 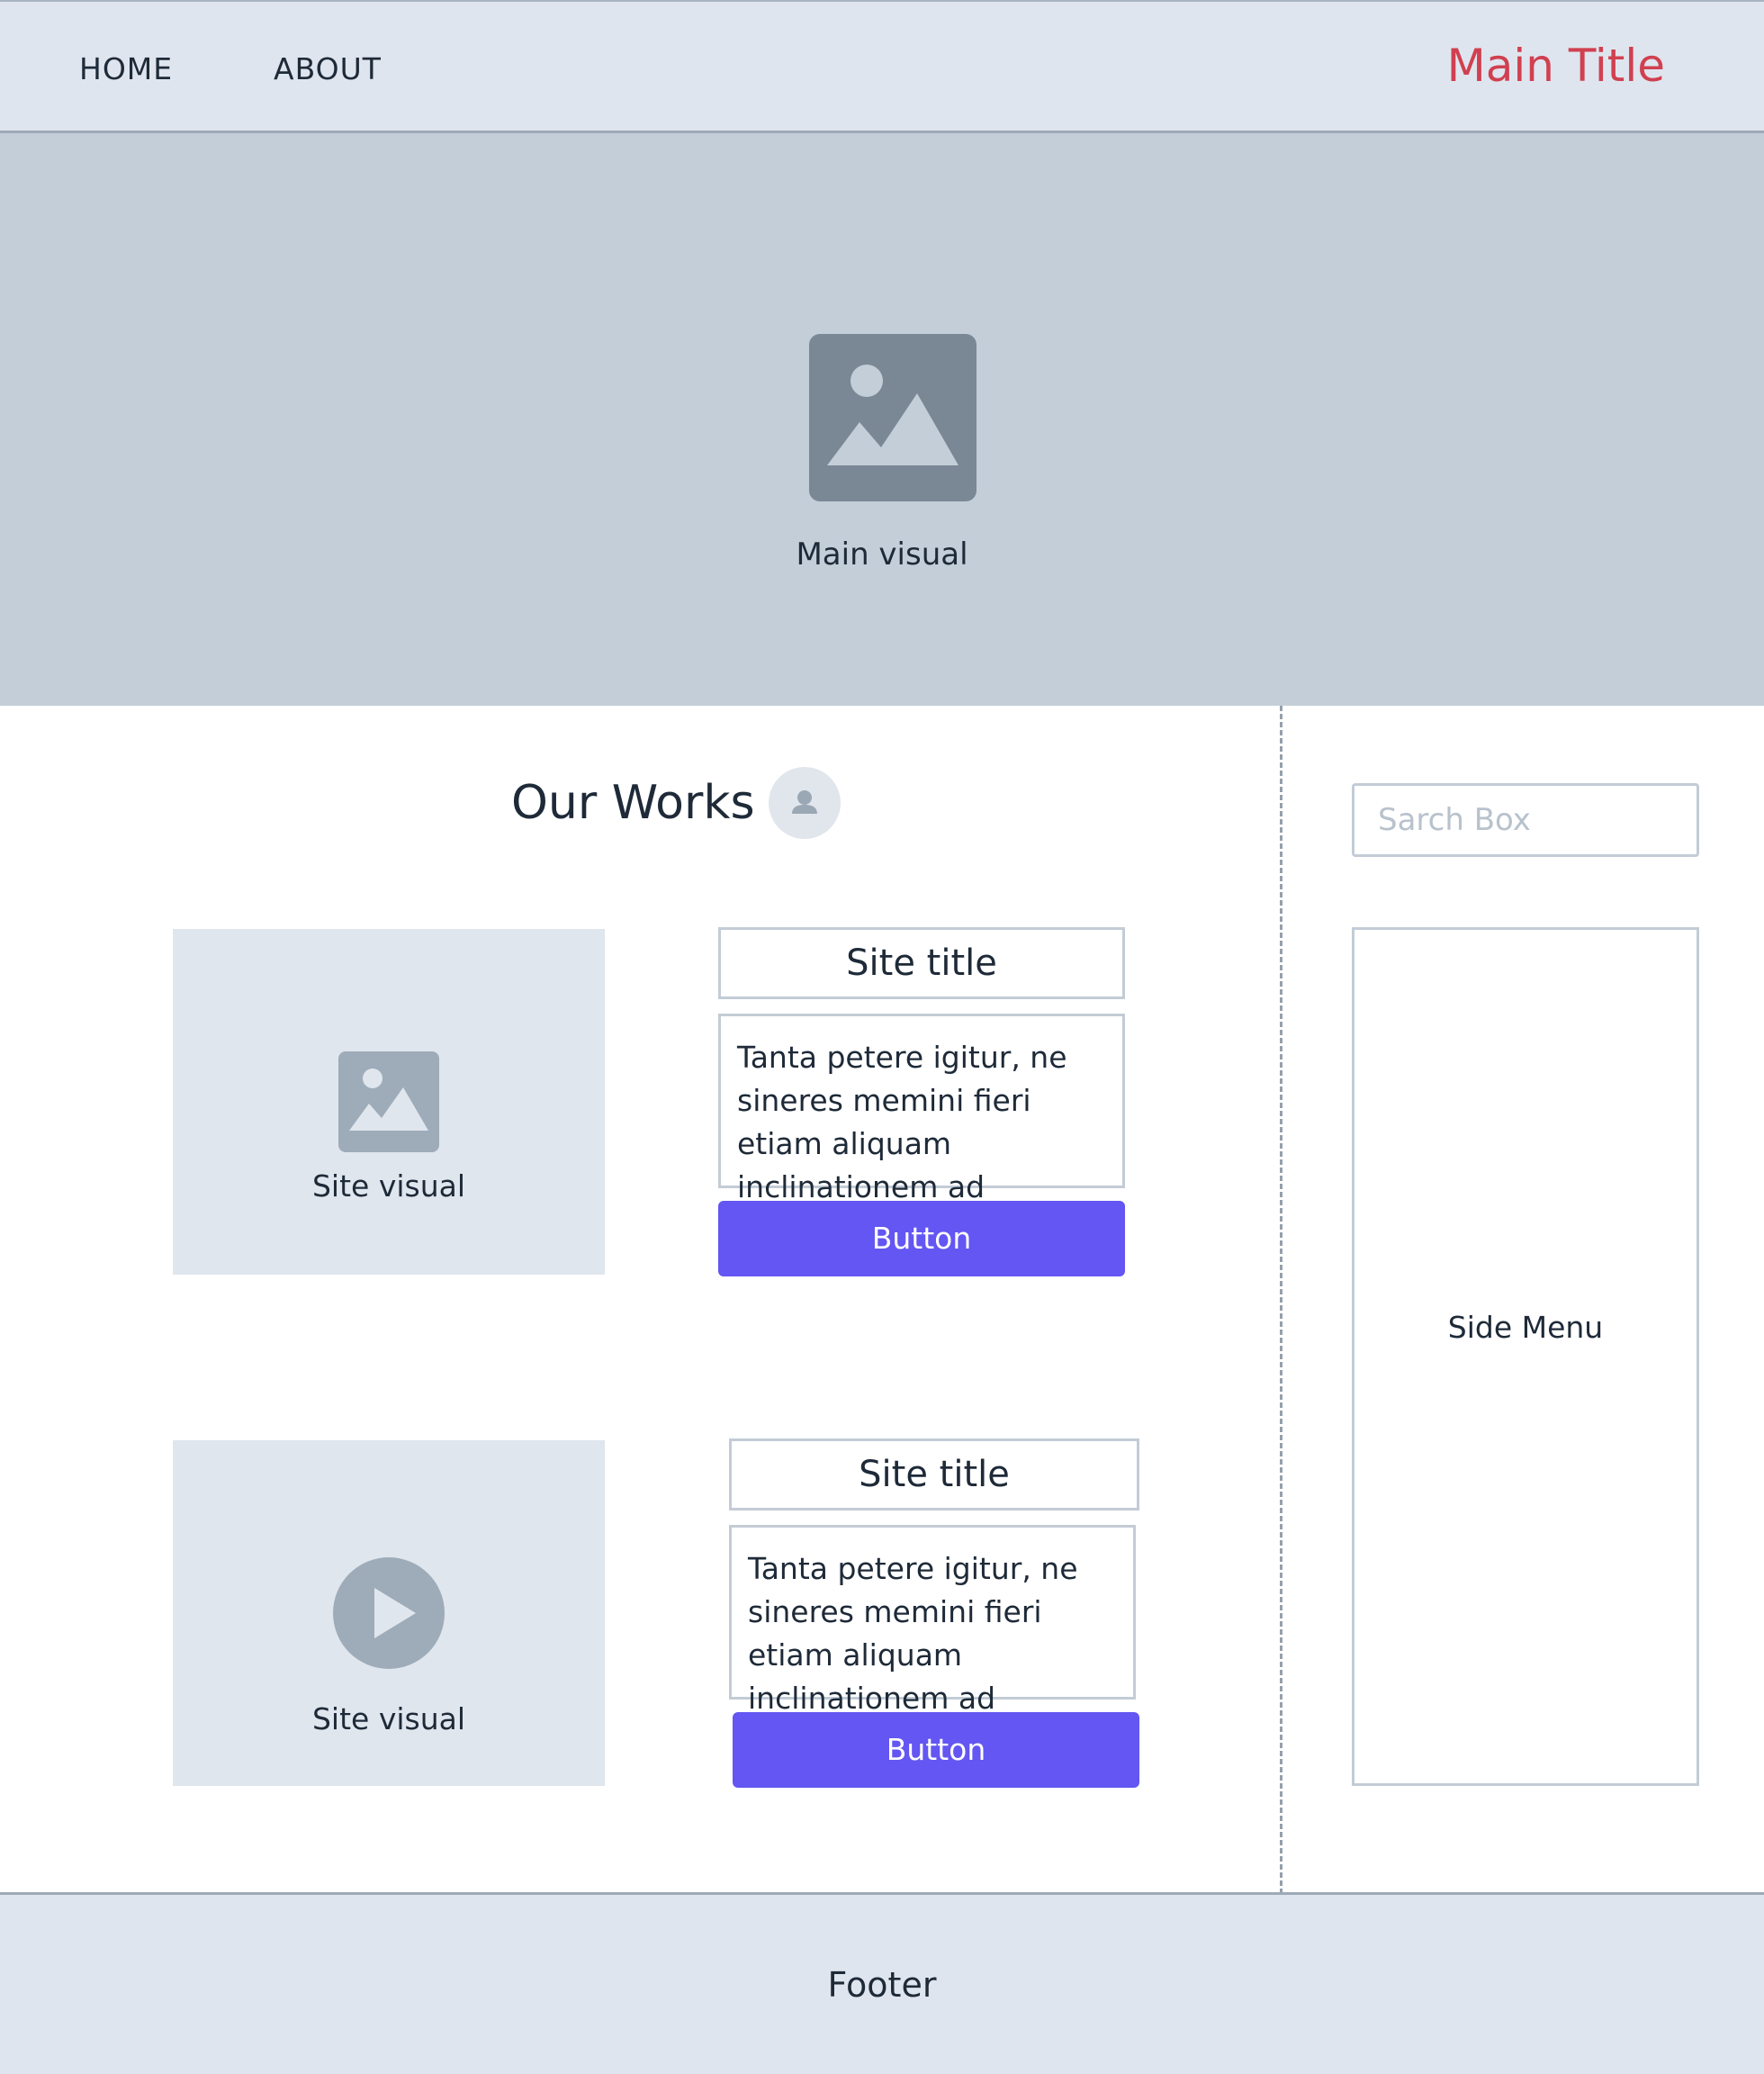 I want to click on side-menu: Side Menu, so click(x=1525, y=1356).